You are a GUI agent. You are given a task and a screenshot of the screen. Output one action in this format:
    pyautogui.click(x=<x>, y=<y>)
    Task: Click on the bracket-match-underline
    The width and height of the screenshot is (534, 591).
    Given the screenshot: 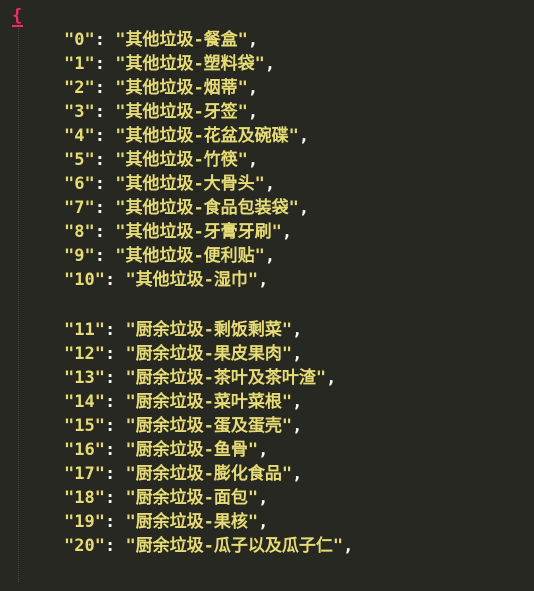 What is the action you would take?
    pyautogui.click(x=17, y=26)
    